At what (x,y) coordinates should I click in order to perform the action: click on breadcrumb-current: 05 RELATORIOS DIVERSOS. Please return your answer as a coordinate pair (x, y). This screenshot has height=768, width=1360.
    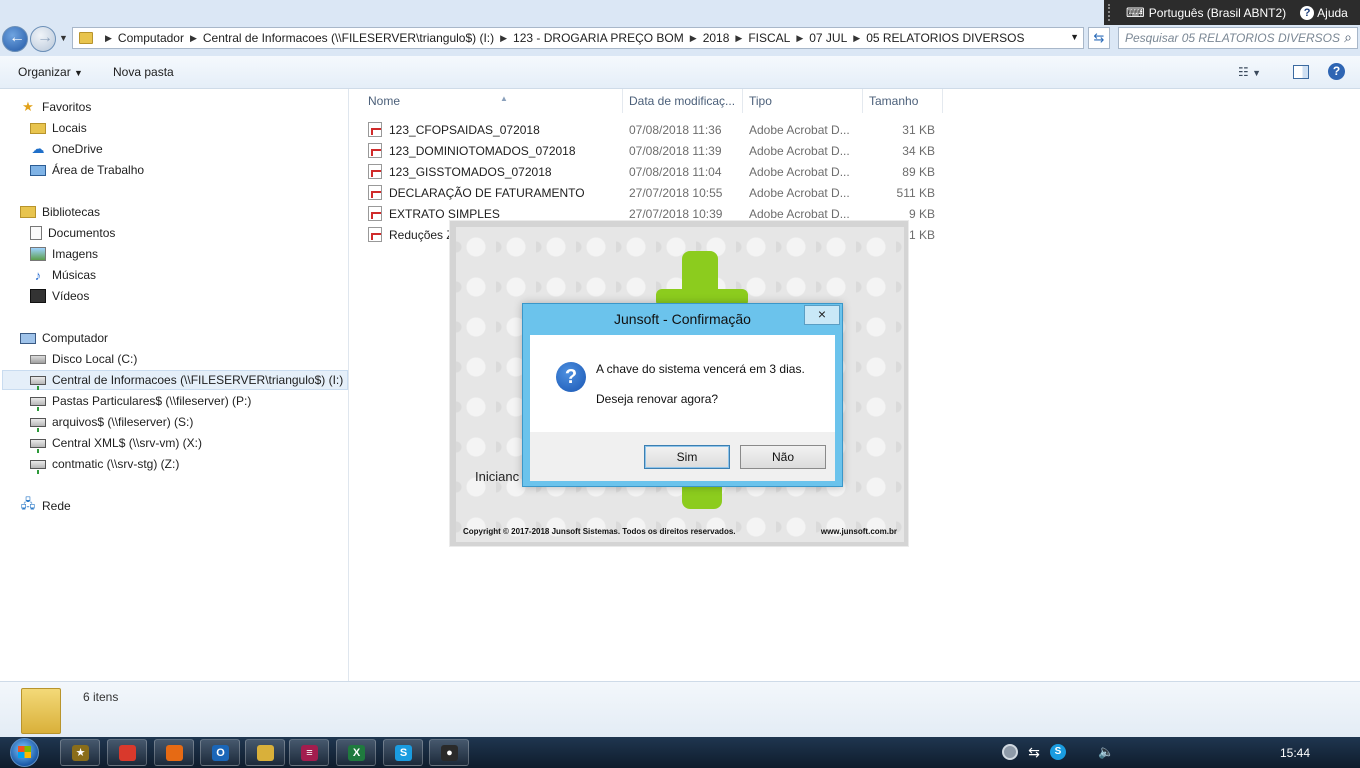
    Looking at the image, I should click on (945, 38).